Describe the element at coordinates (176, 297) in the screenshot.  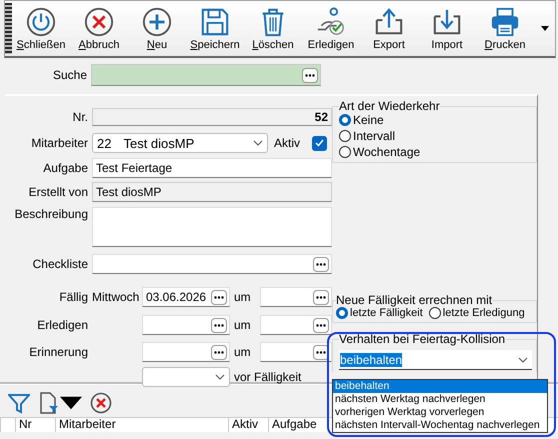
I see `date-value: 03.06.2026` at that location.